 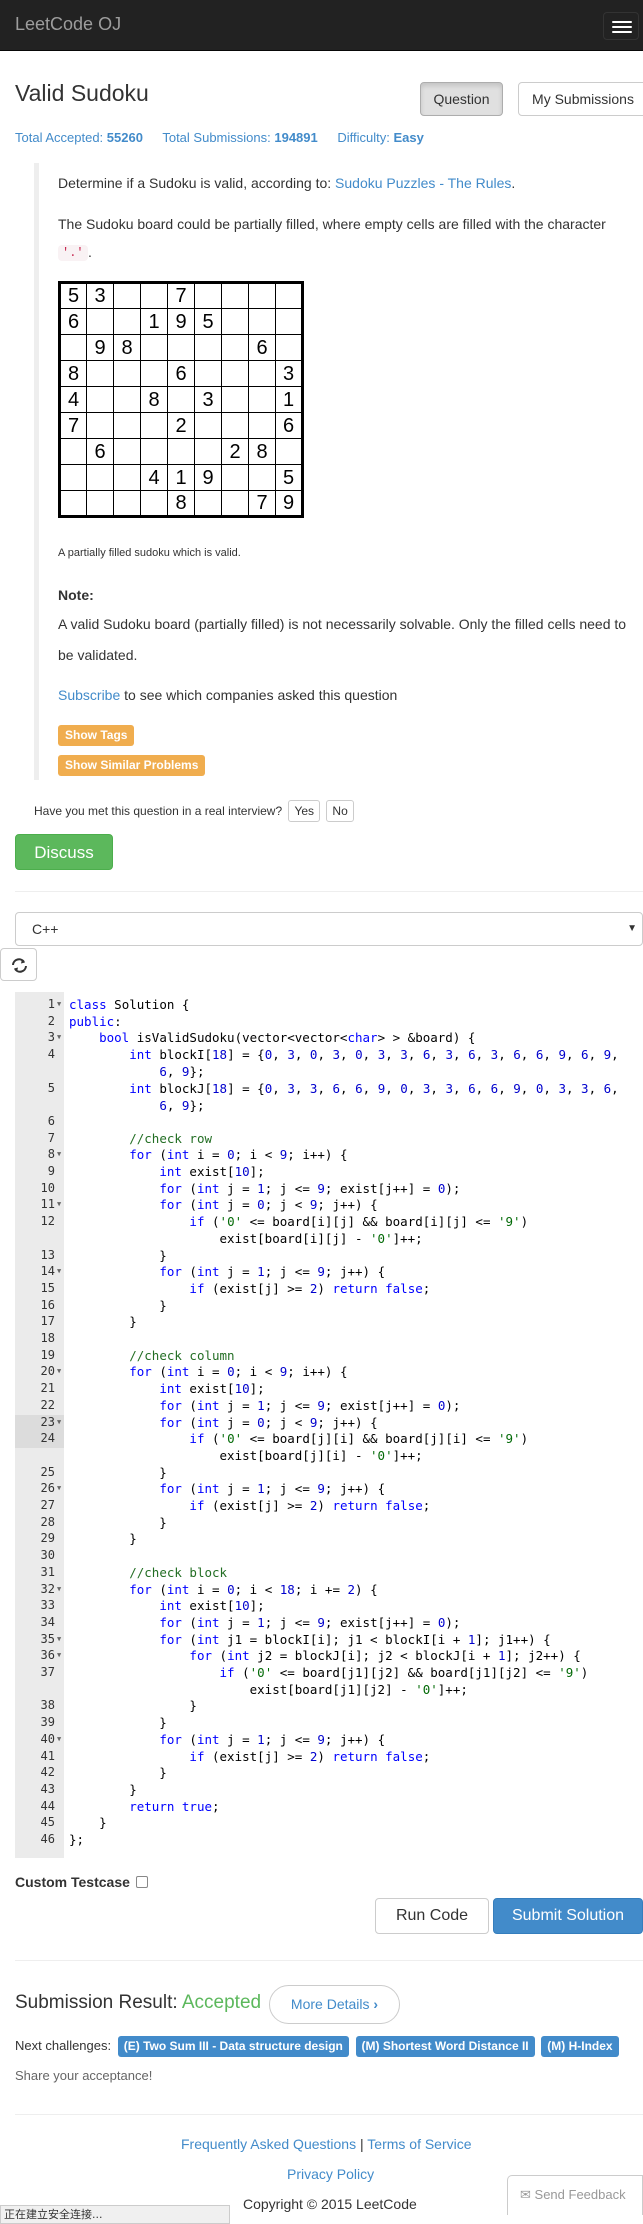 What do you see at coordinates (334, 2004) in the screenshot?
I see `more-details-button: More Details ›` at bounding box center [334, 2004].